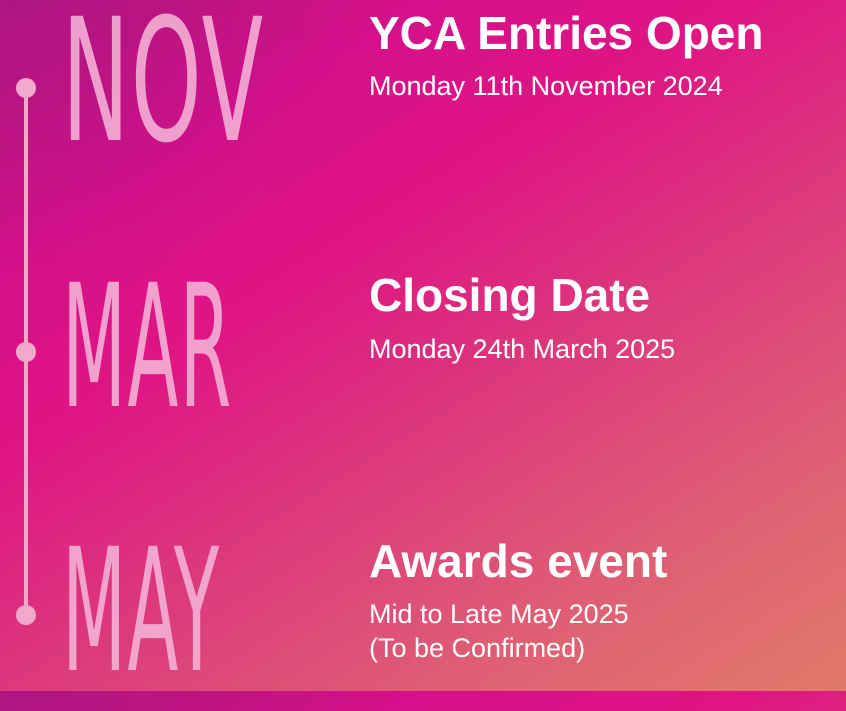  Describe the element at coordinates (566, 33) in the screenshot. I see `event-title-entries-open: YCA Entries Open` at that location.